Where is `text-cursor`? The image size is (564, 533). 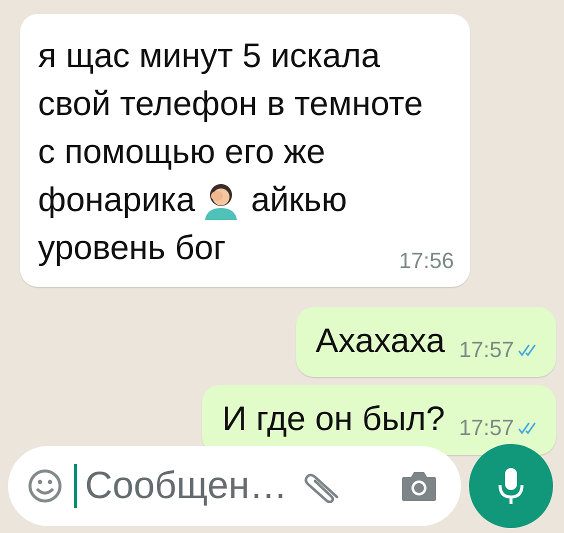
text-cursor is located at coordinates (75, 486).